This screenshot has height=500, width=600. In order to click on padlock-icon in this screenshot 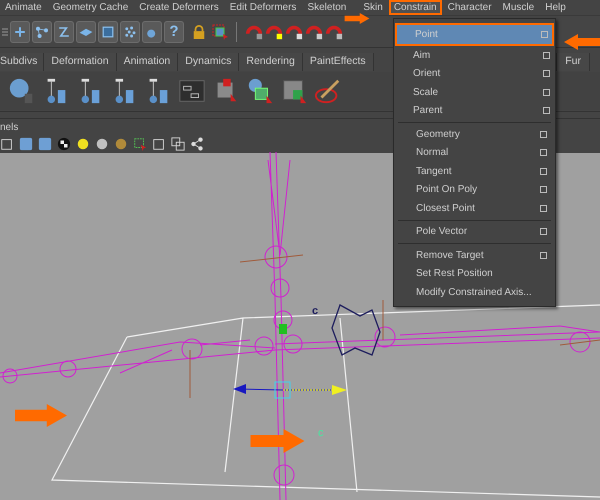, I will do `click(199, 32)`.